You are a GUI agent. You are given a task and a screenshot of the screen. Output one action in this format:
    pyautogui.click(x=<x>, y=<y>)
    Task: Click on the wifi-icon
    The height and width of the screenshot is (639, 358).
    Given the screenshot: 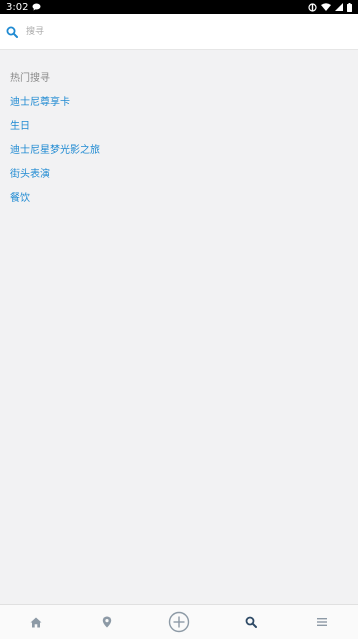 What is the action you would take?
    pyautogui.click(x=326, y=7)
    